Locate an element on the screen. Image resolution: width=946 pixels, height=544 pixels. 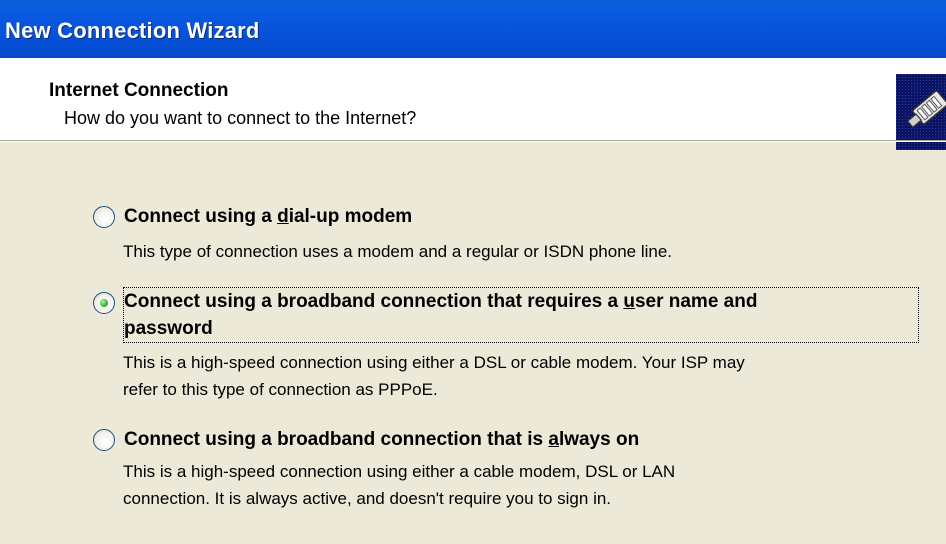
radio-broadband-always-on is located at coordinates (104, 440).